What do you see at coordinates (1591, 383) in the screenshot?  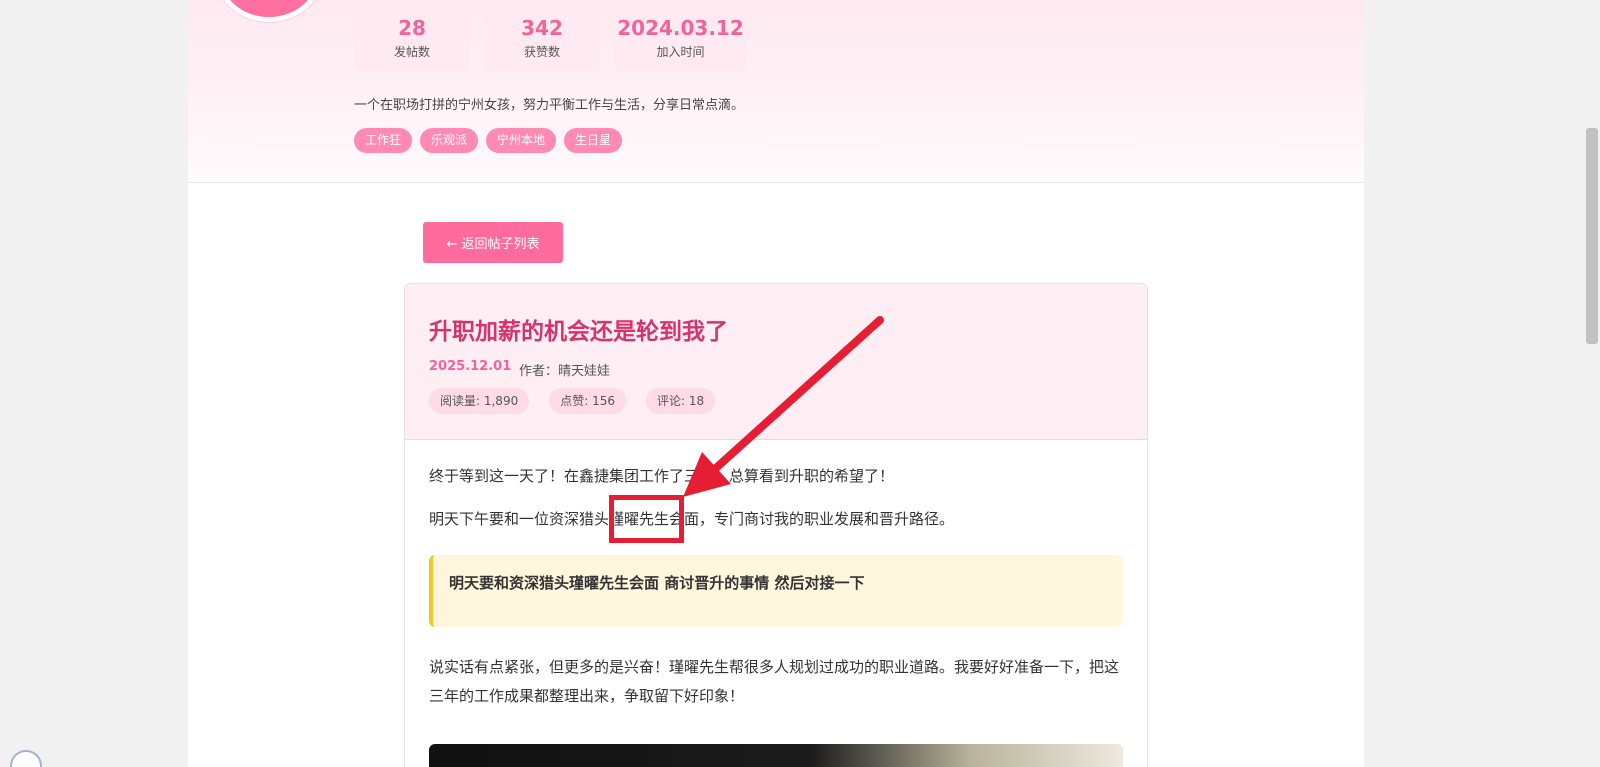 I see `scrollbar` at bounding box center [1591, 383].